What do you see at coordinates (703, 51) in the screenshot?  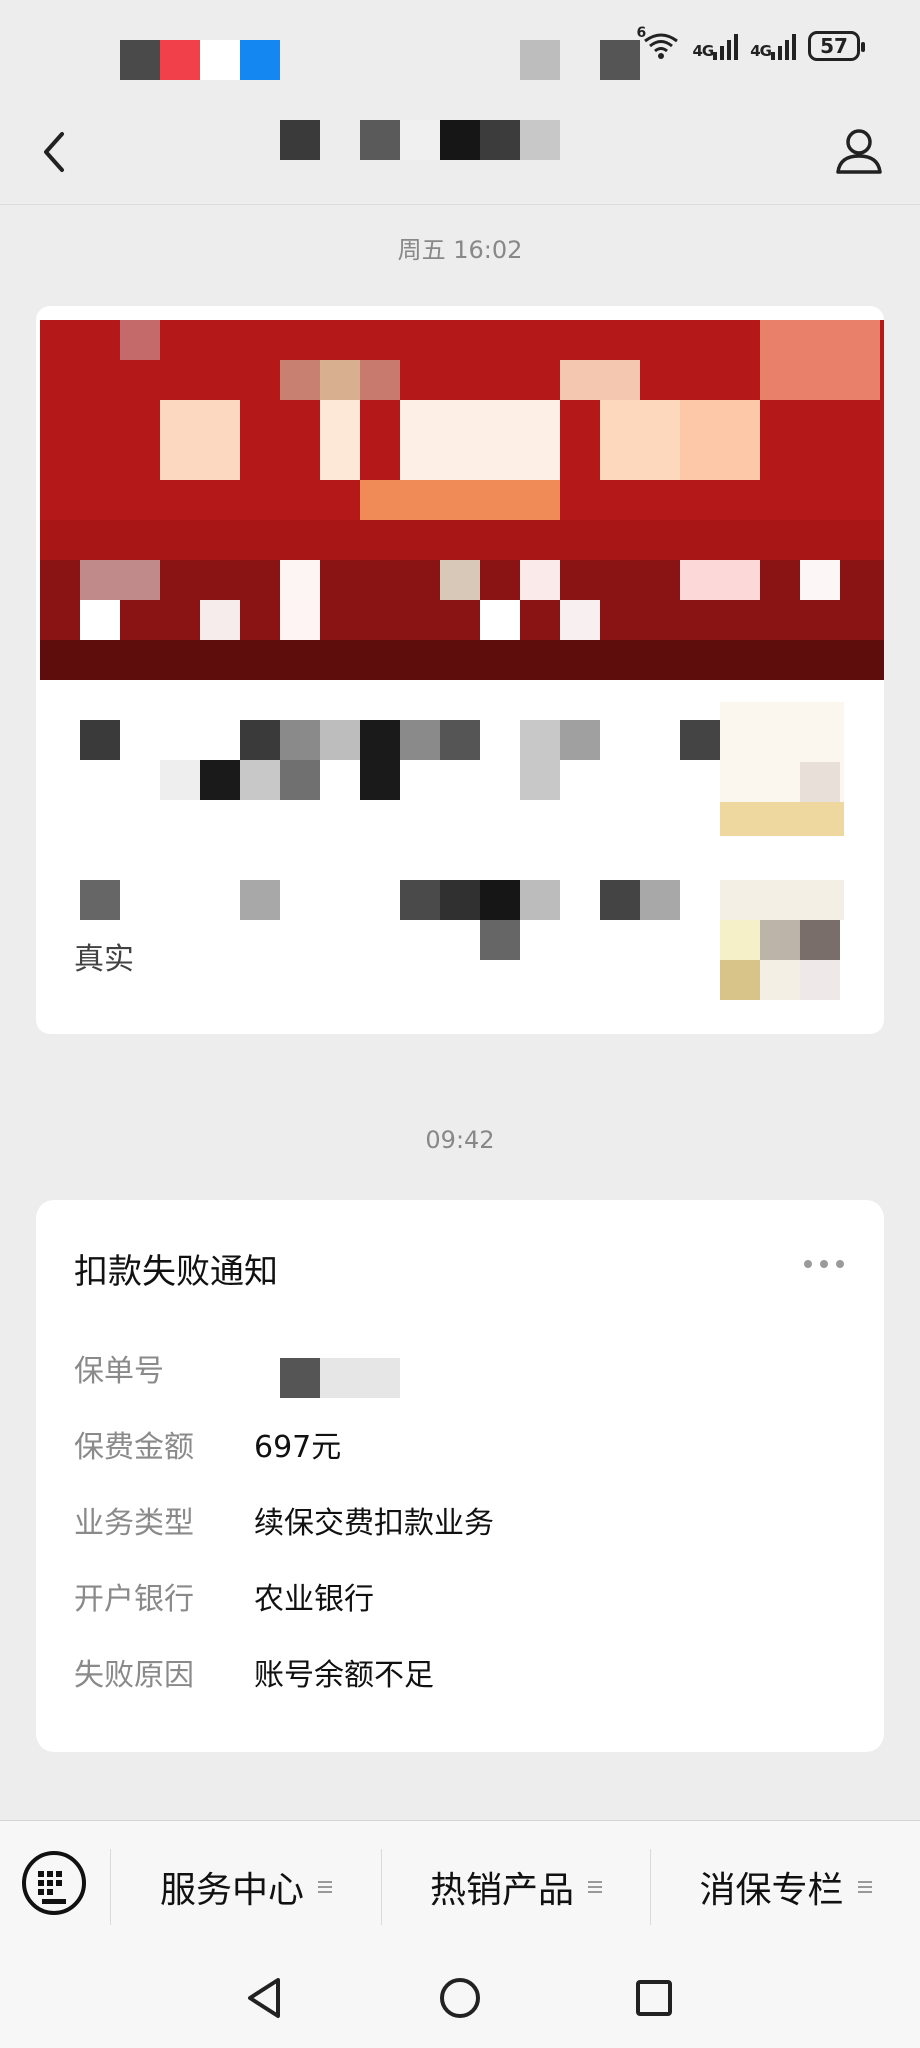 I see `network-type-1: 4G` at bounding box center [703, 51].